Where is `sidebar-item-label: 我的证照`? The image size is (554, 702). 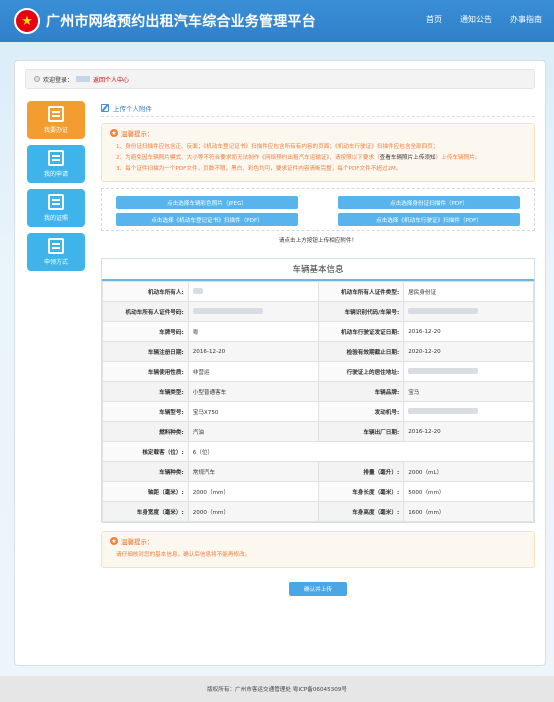 sidebar-item-label: 我的证照 is located at coordinates (55, 218).